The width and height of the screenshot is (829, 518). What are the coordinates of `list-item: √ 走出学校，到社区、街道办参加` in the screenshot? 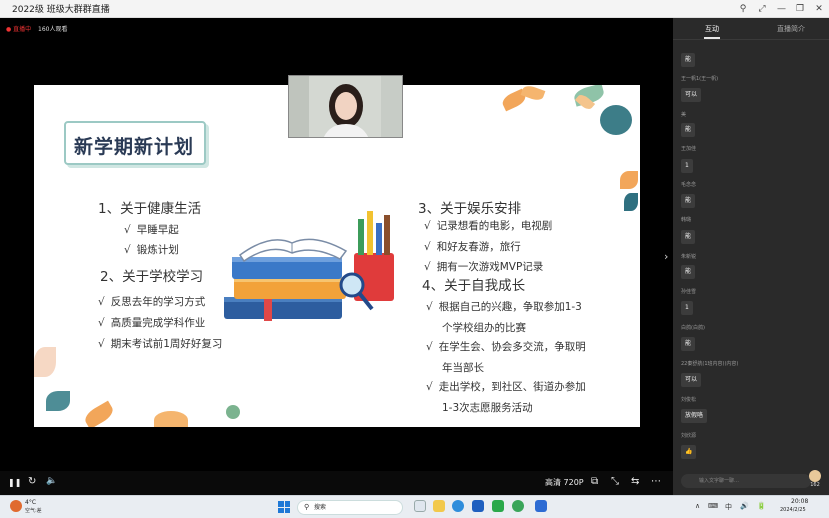 It's located at (506, 387).